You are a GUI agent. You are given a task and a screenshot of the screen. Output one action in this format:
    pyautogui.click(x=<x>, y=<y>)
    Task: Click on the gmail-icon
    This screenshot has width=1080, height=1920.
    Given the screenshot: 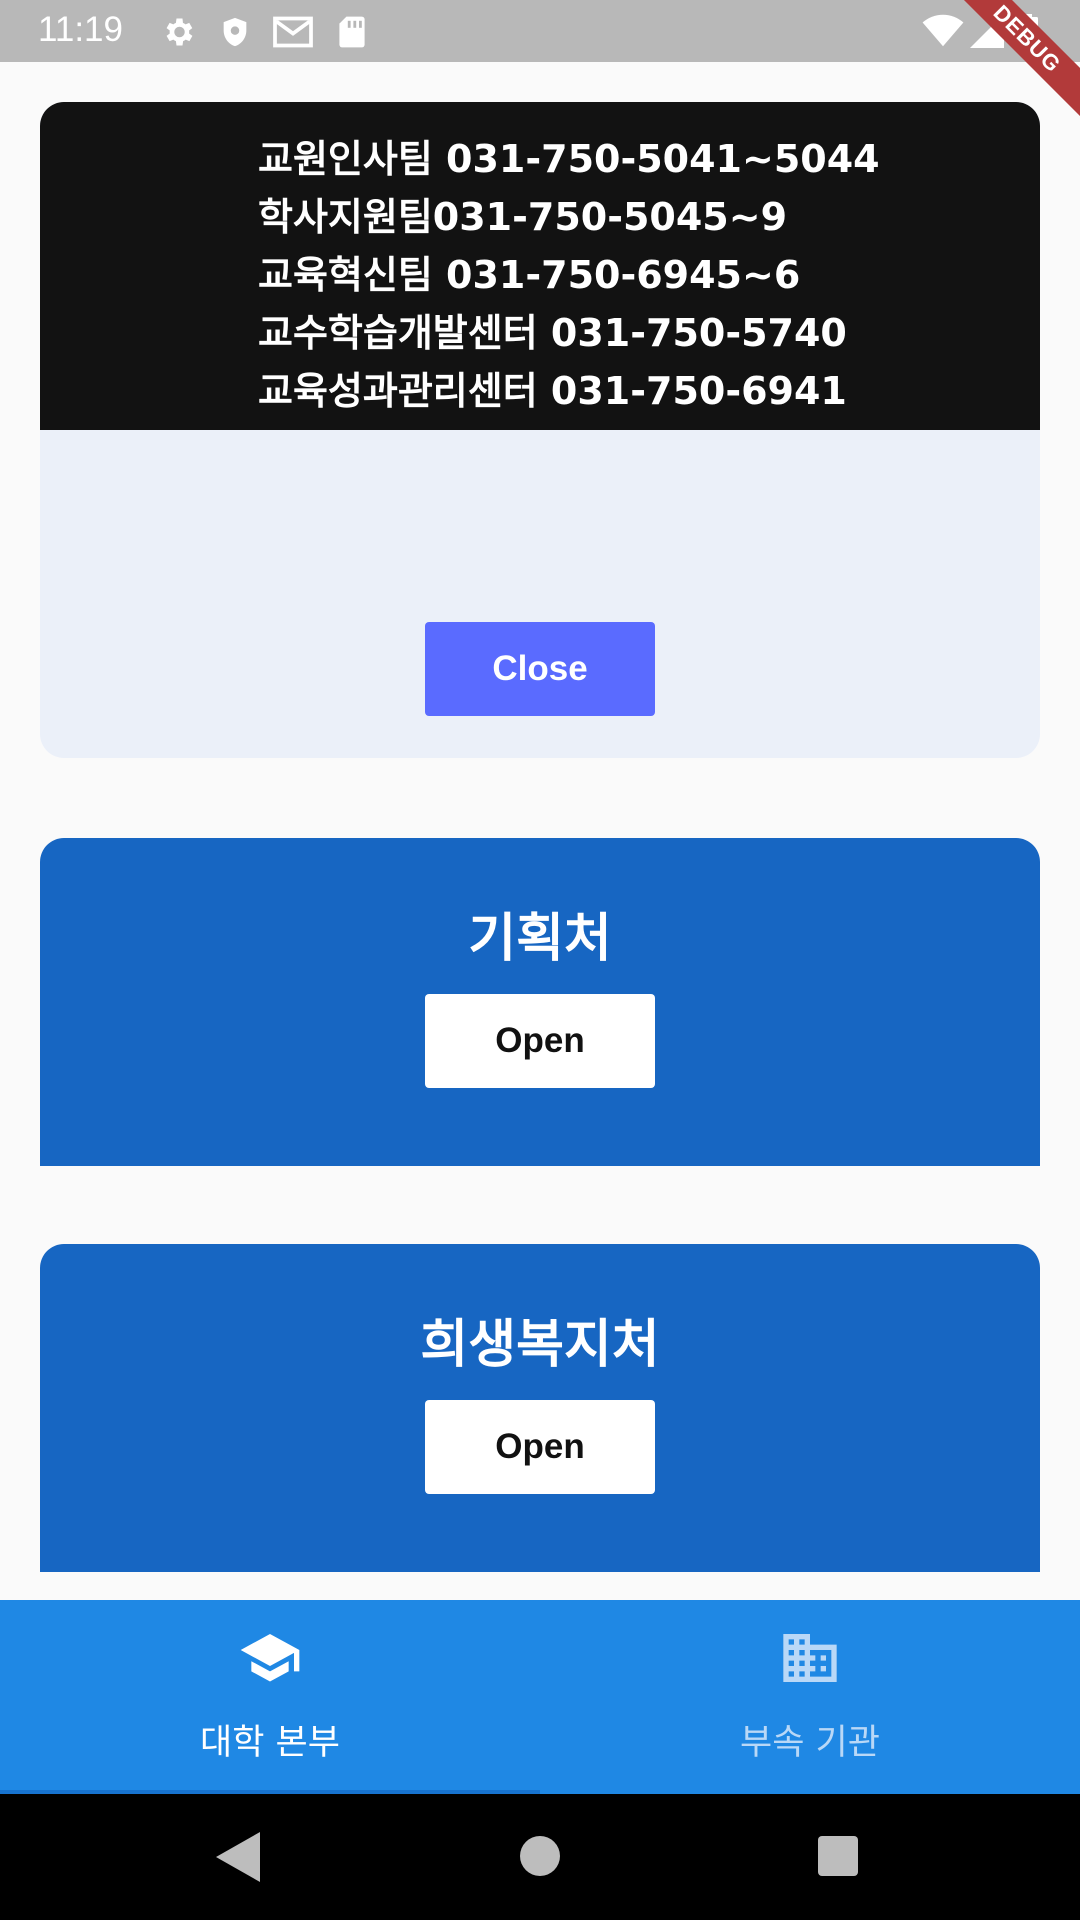 What is the action you would take?
    pyautogui.click(x=293, y=34)
    